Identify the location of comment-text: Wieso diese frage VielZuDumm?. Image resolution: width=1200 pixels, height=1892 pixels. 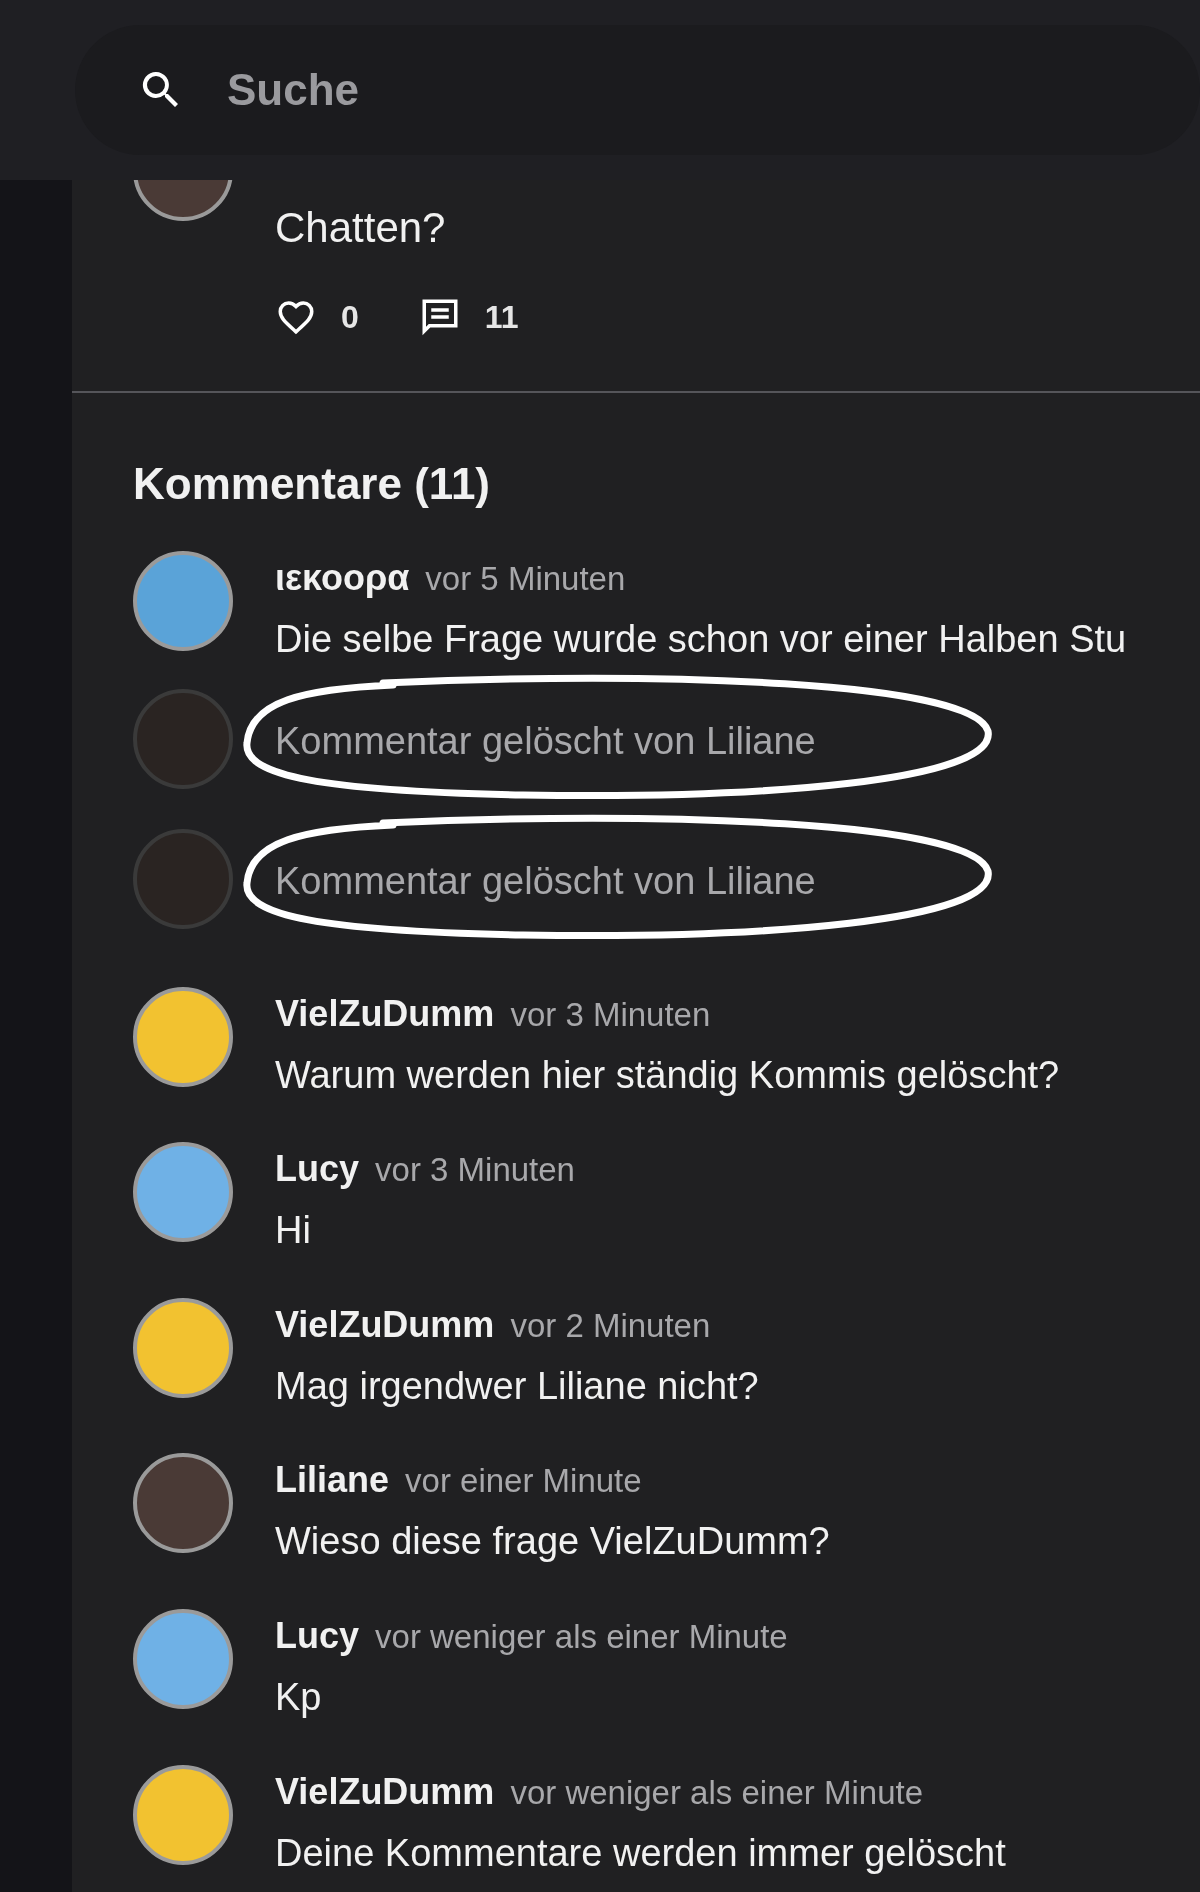
(552, 1542).